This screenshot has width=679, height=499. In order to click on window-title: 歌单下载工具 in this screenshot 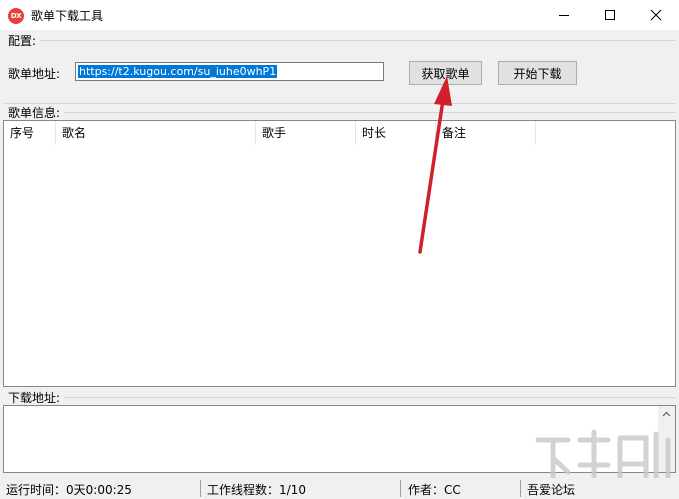, I will do `click(67, 16)`.